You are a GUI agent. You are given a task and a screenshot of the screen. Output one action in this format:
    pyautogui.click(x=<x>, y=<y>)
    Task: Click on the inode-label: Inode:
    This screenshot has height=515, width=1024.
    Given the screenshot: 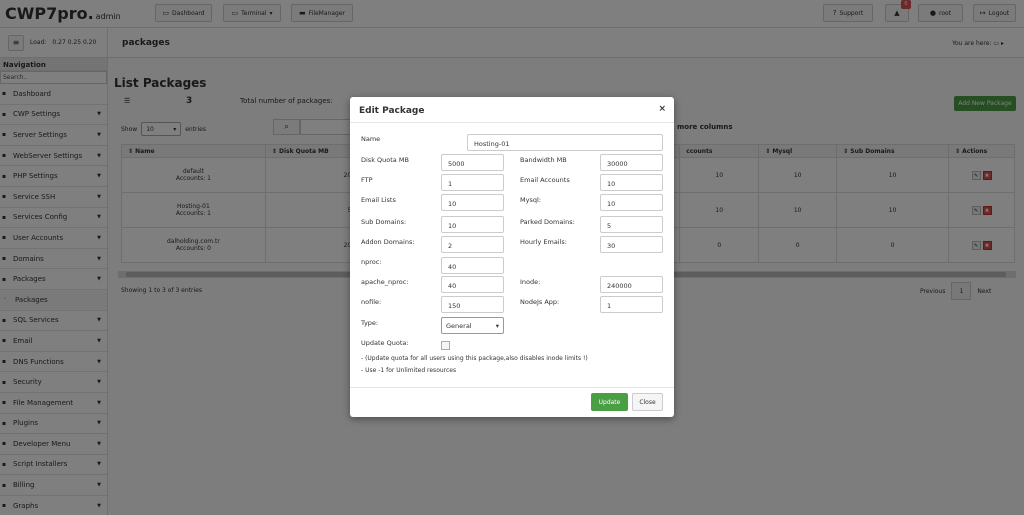 What is the action you would take?
    pyautogui.click(x=530, y=282)
    